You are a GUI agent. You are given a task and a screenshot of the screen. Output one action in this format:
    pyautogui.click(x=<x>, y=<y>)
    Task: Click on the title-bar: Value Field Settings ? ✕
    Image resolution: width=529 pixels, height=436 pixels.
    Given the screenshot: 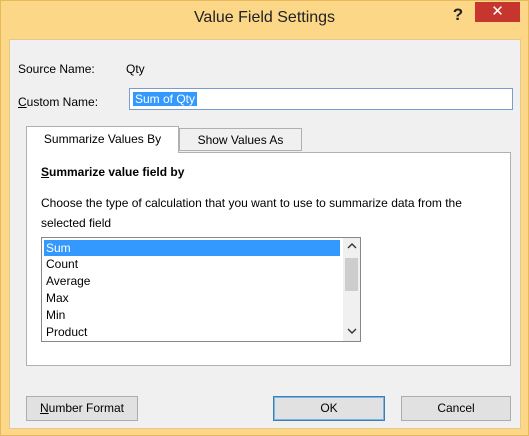 What is the action you would take?
    pyautogui.click(x=264, y=19)
    